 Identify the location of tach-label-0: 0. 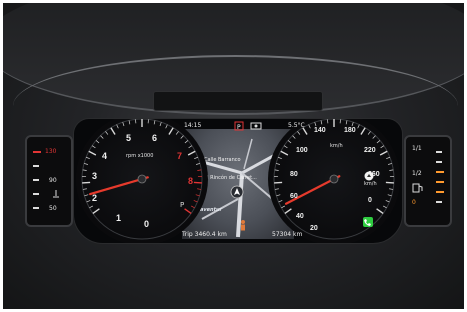
(147, 224).